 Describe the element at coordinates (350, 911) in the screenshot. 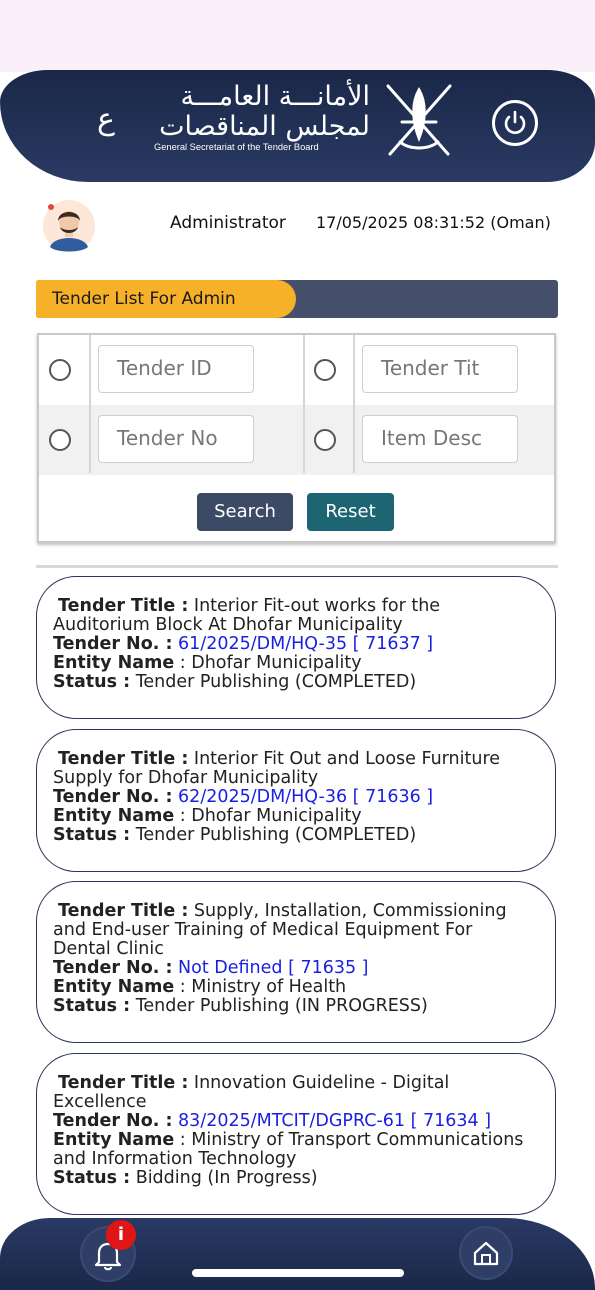

I see `tender-title: Supply, Installation, Commissioning` at that location.